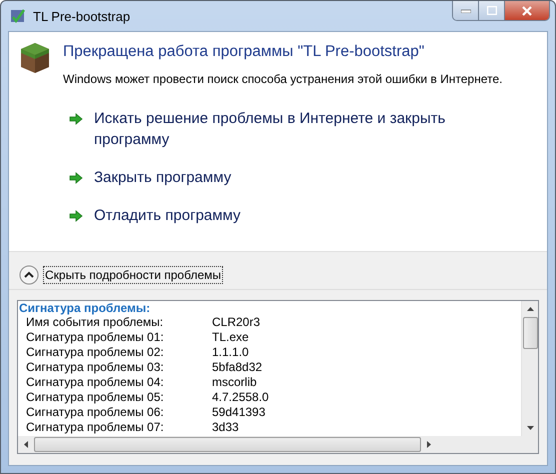 This screenshot has width=556, height=474. What do you see at coordinates (95, 367) in the screenshot?
I see `detail-label: Сигнатура проблемы 03:` at bounding box center [95, 367].